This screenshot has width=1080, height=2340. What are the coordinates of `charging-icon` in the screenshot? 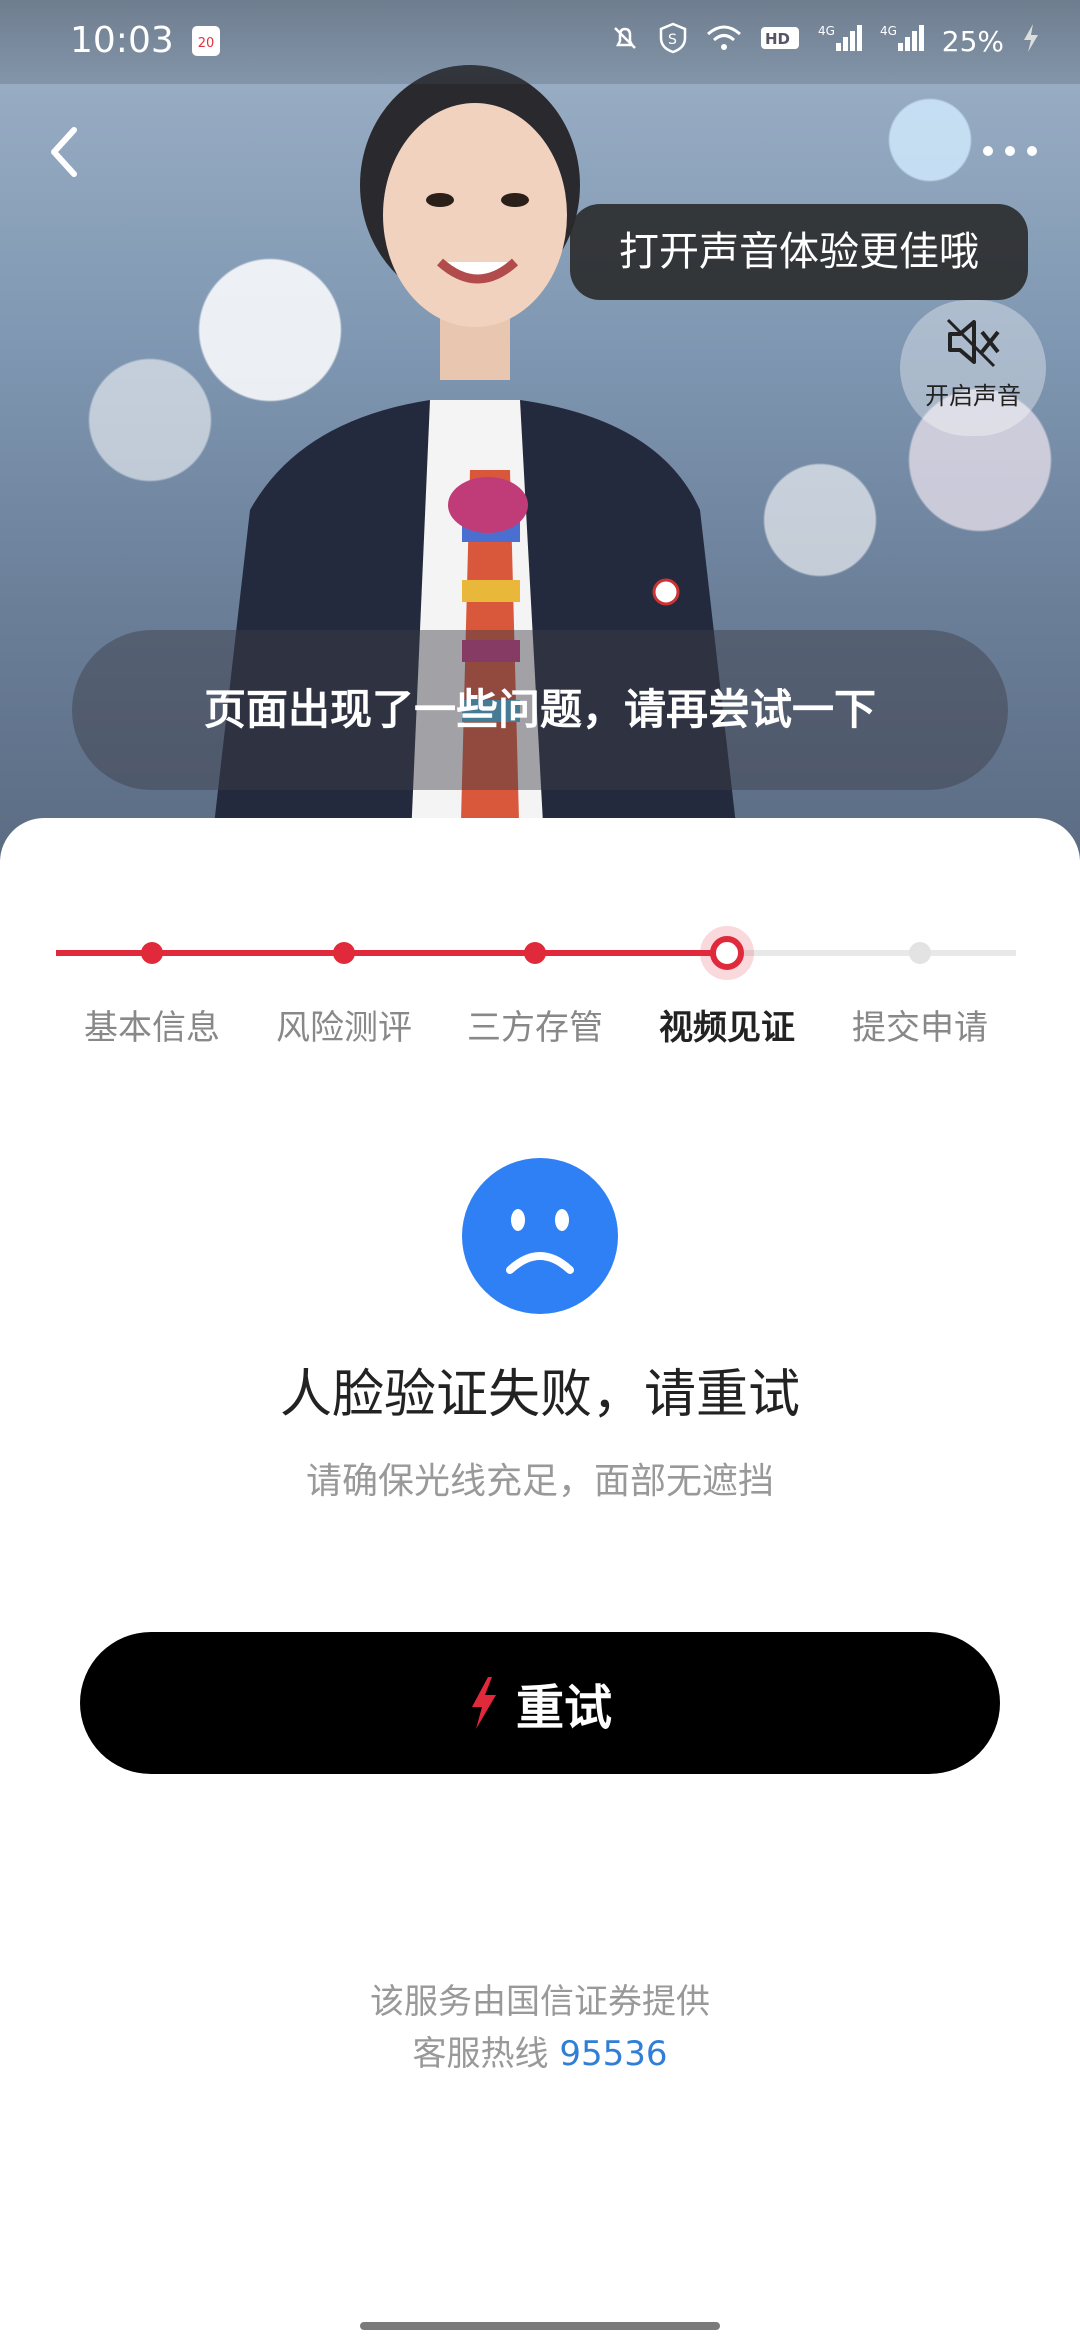 It's located at (1031, 41).